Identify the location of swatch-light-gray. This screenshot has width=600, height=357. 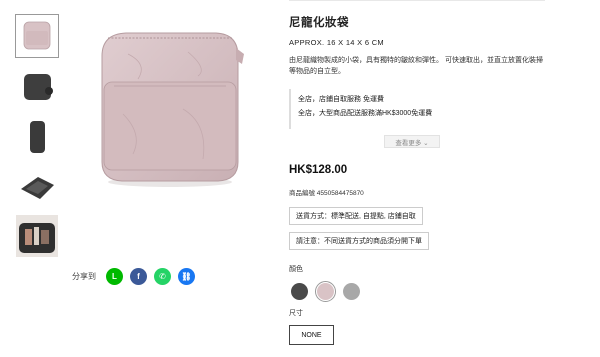
(351, 291).